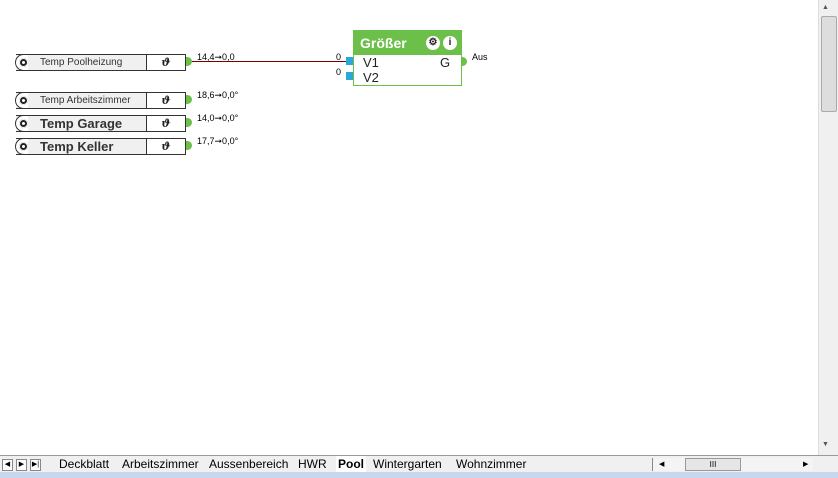 The height and width of the screenshot is (478, 838). Describe the element at coordinates (450, 43) in the screenshot. I see `info-icon: i` at that location.